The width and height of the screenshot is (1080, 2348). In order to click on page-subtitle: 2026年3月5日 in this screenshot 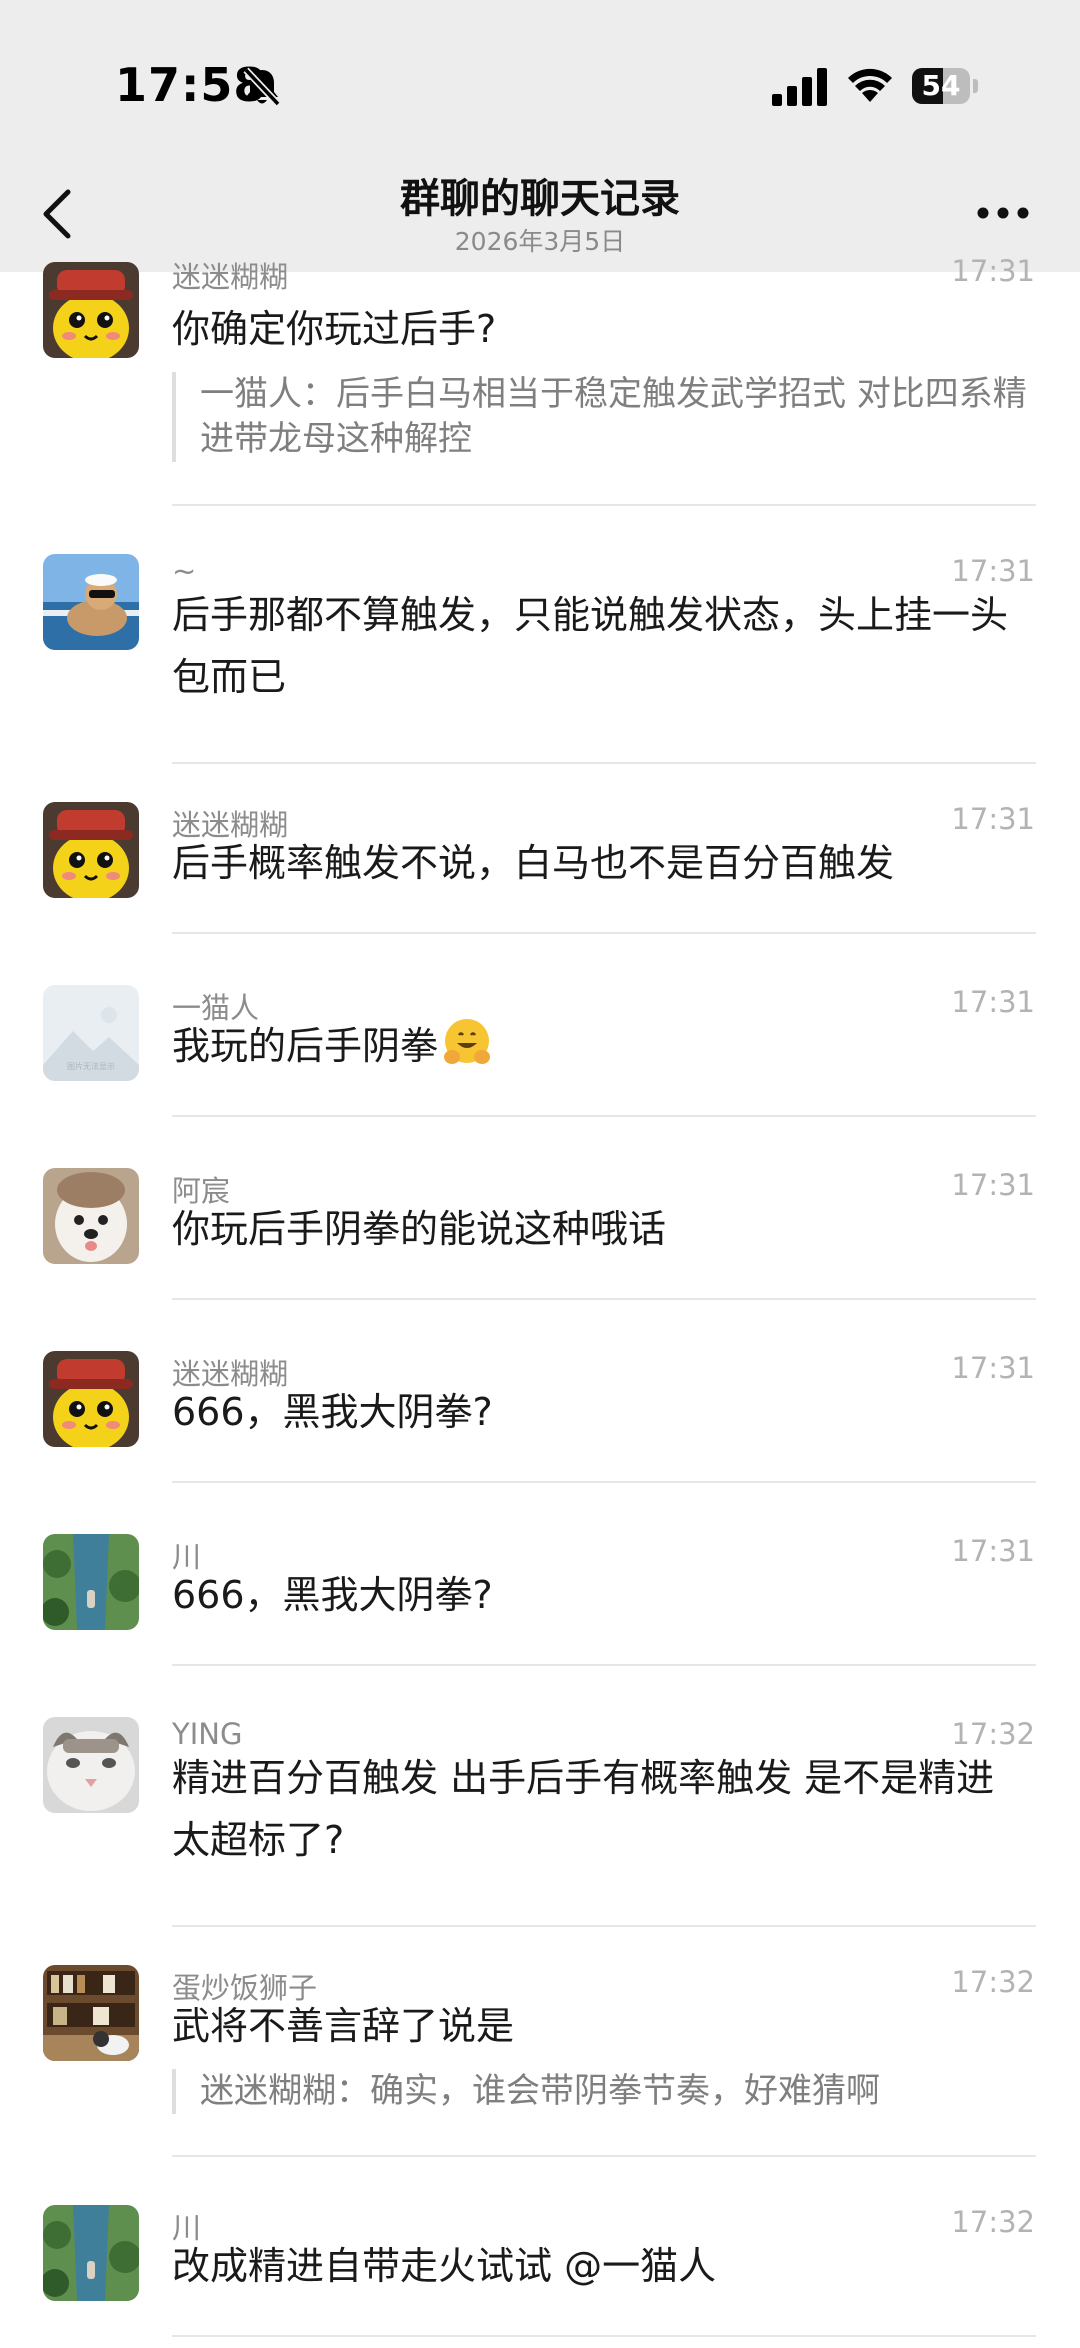, I will do `click(540, 241)`.